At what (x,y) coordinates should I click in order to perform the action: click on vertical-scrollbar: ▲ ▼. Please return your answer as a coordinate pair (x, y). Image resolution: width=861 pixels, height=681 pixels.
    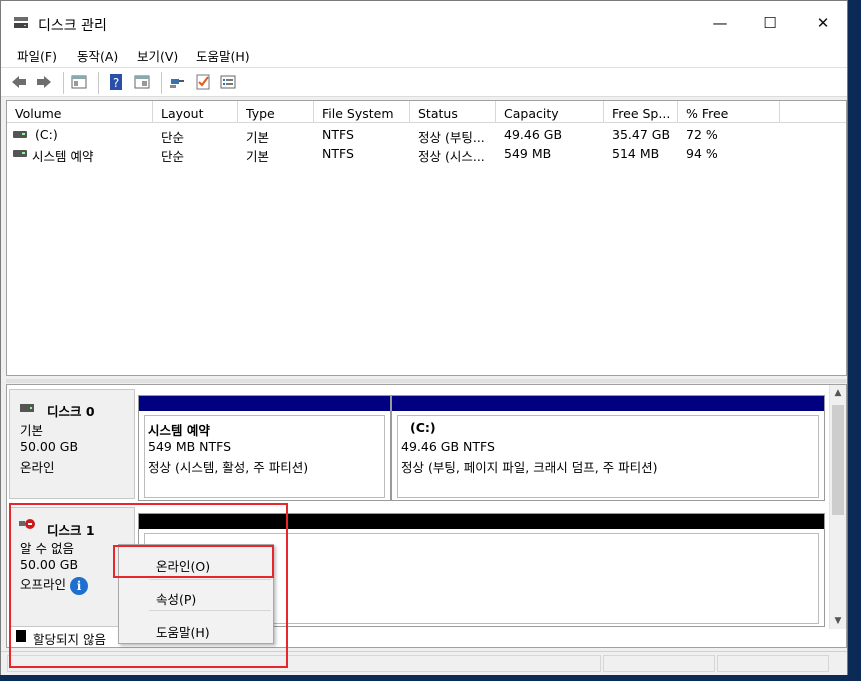
    Looking at the image, I should click on (837, 507).